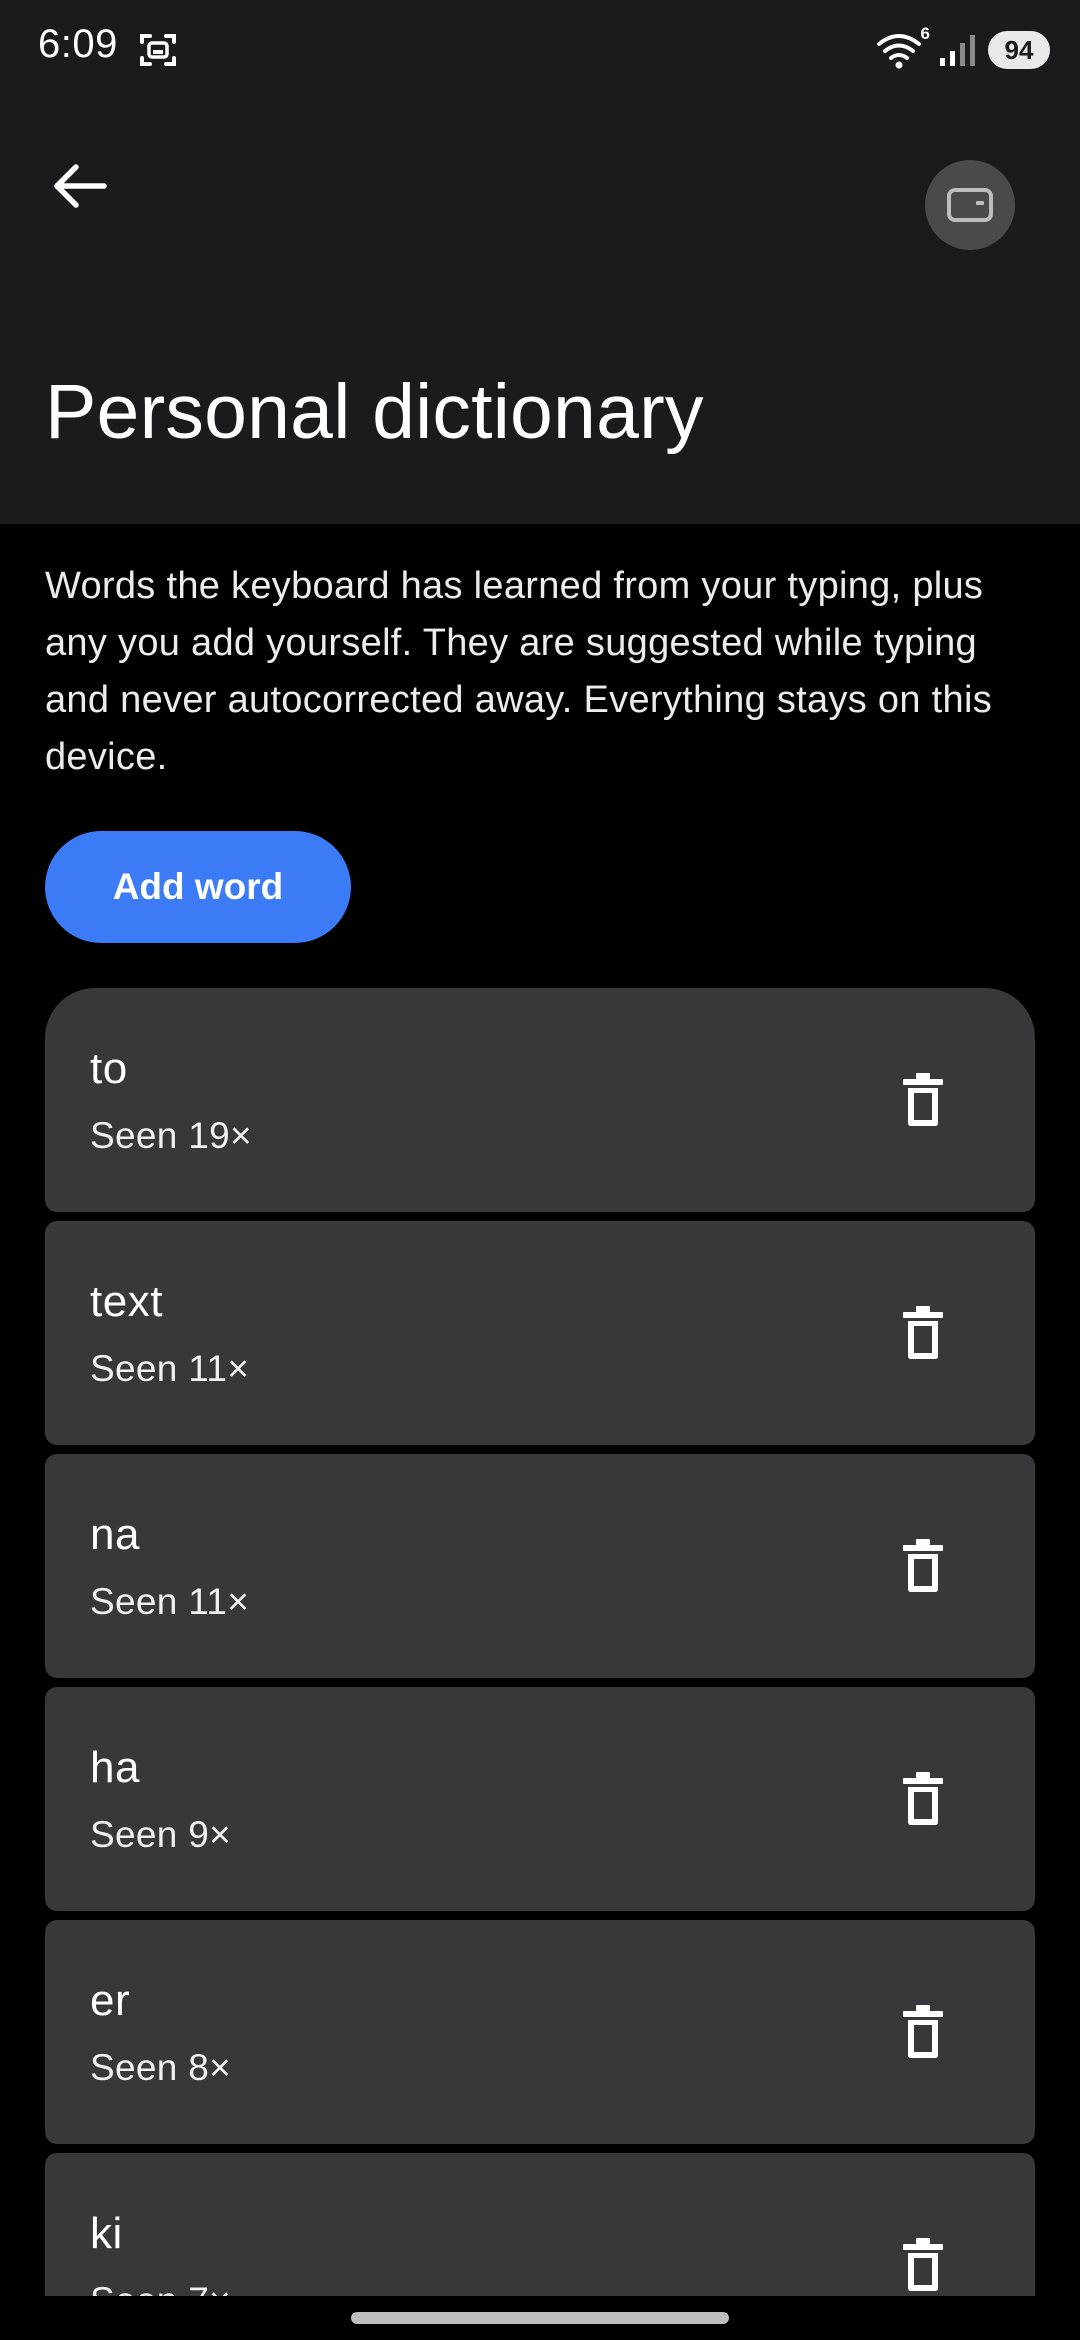 This screenshot has width=1080, height=2340. What do you see at coordinates (540, 1799) in the screenshot?
I see `list-item: ha Seen 9×` at bounding box center [540, 1799].